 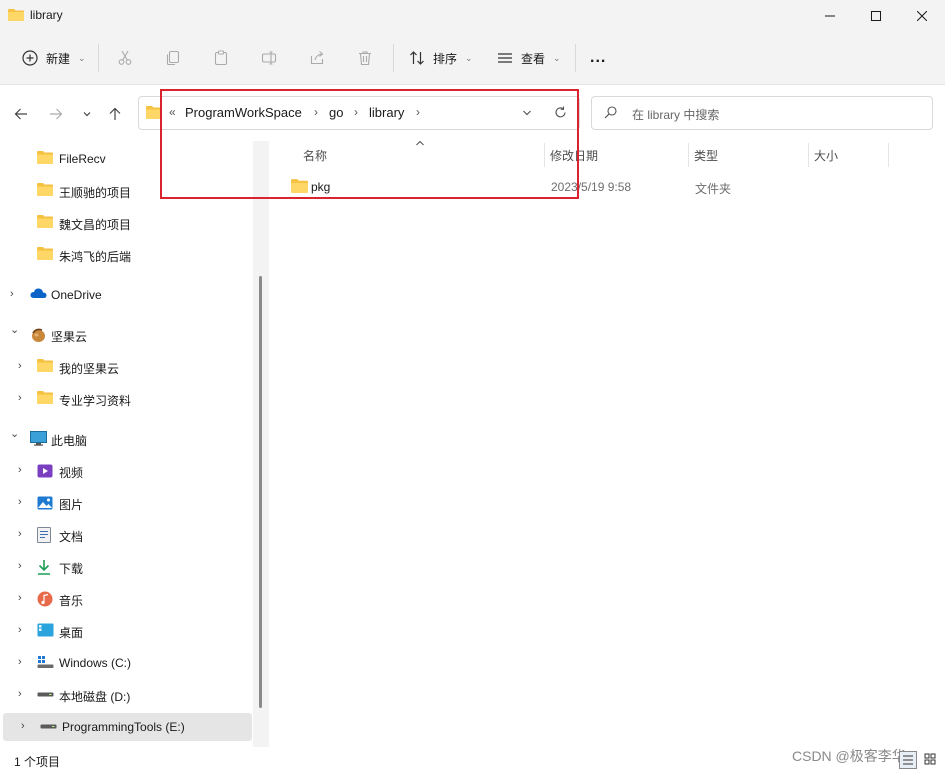 I want to click on delete-button, so click(x=365, y=58).